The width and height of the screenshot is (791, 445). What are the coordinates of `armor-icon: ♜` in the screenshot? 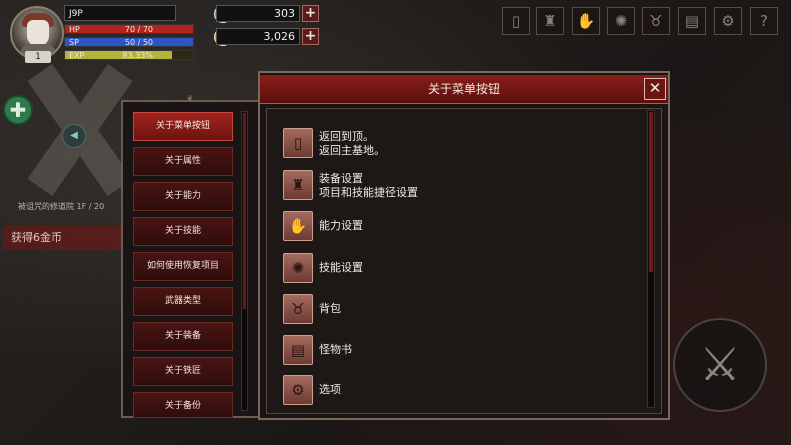 It's located at (298, 185).